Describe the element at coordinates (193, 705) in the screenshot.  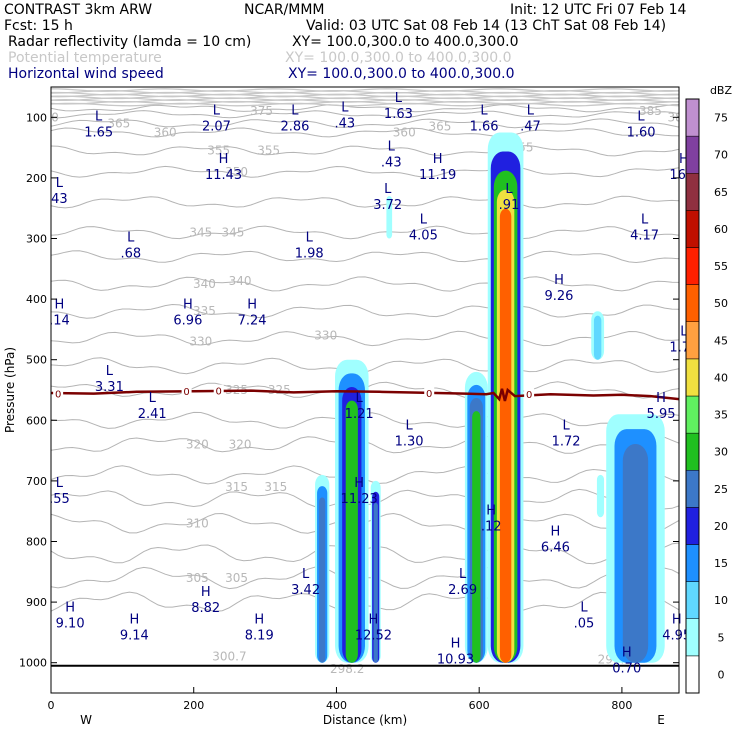
I see `x-tick-label: 200` at that location.